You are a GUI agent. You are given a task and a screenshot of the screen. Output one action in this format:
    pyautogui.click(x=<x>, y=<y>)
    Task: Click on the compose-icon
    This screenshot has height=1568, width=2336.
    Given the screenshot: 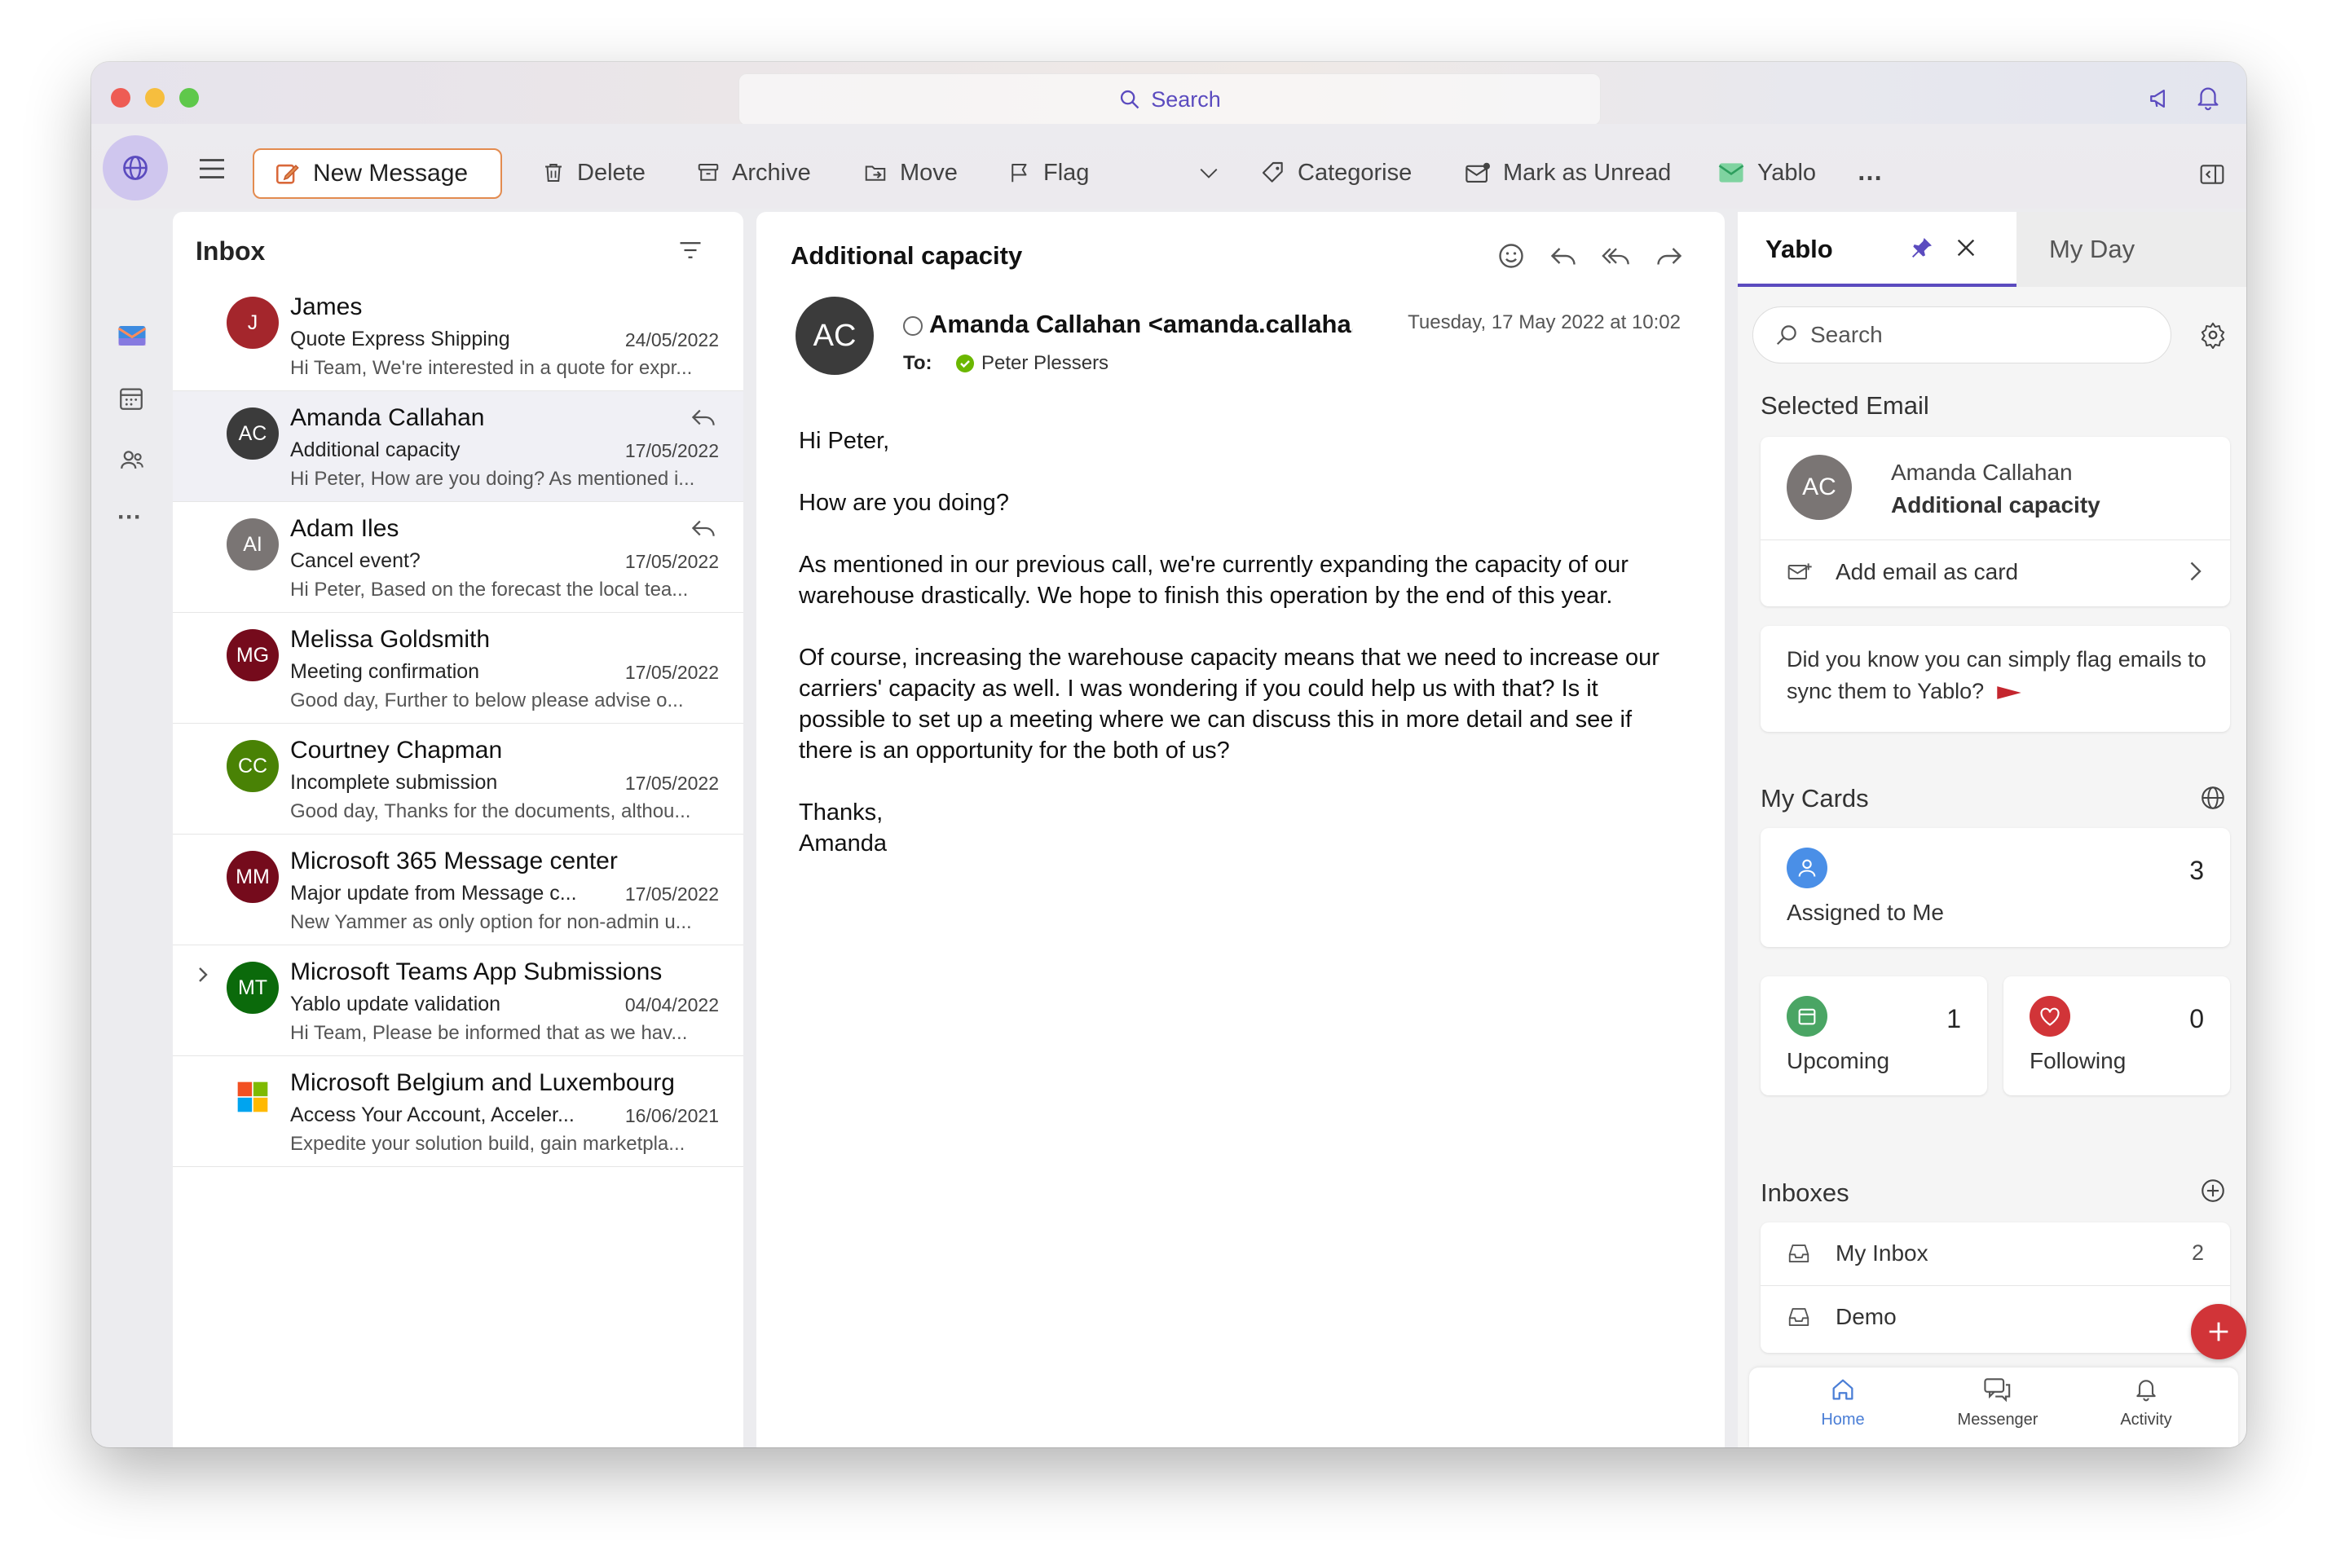 What is the action you would take?
    pyautogui.click(x=288, y=173)
    